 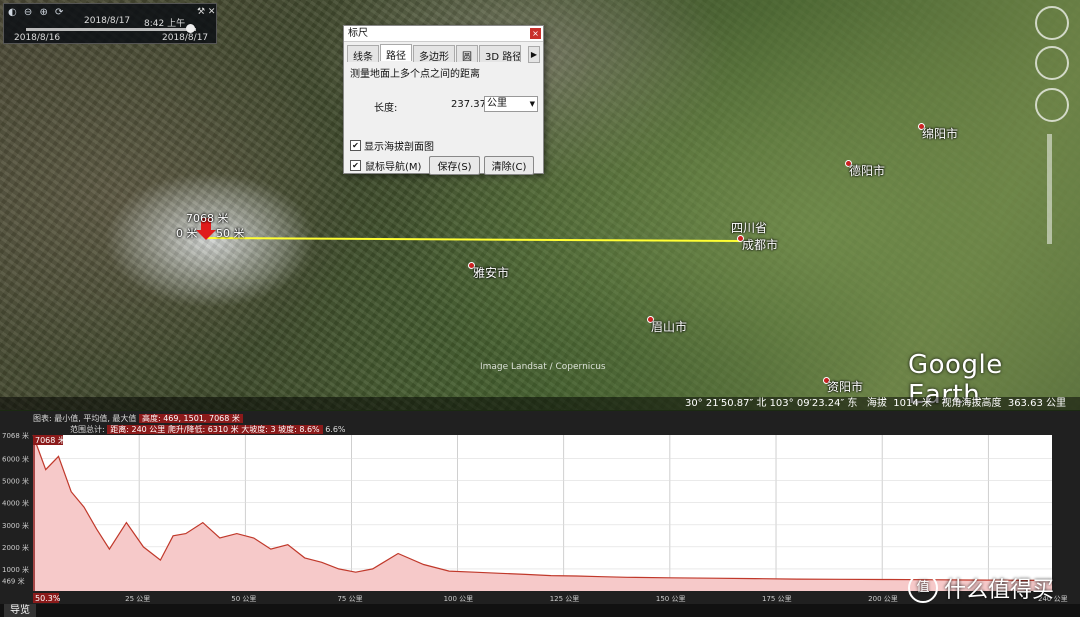 What do you see at coordinates (386, 108) in the screenshot?
I see `length-label: 长度:` at bounding box center [386, 108].